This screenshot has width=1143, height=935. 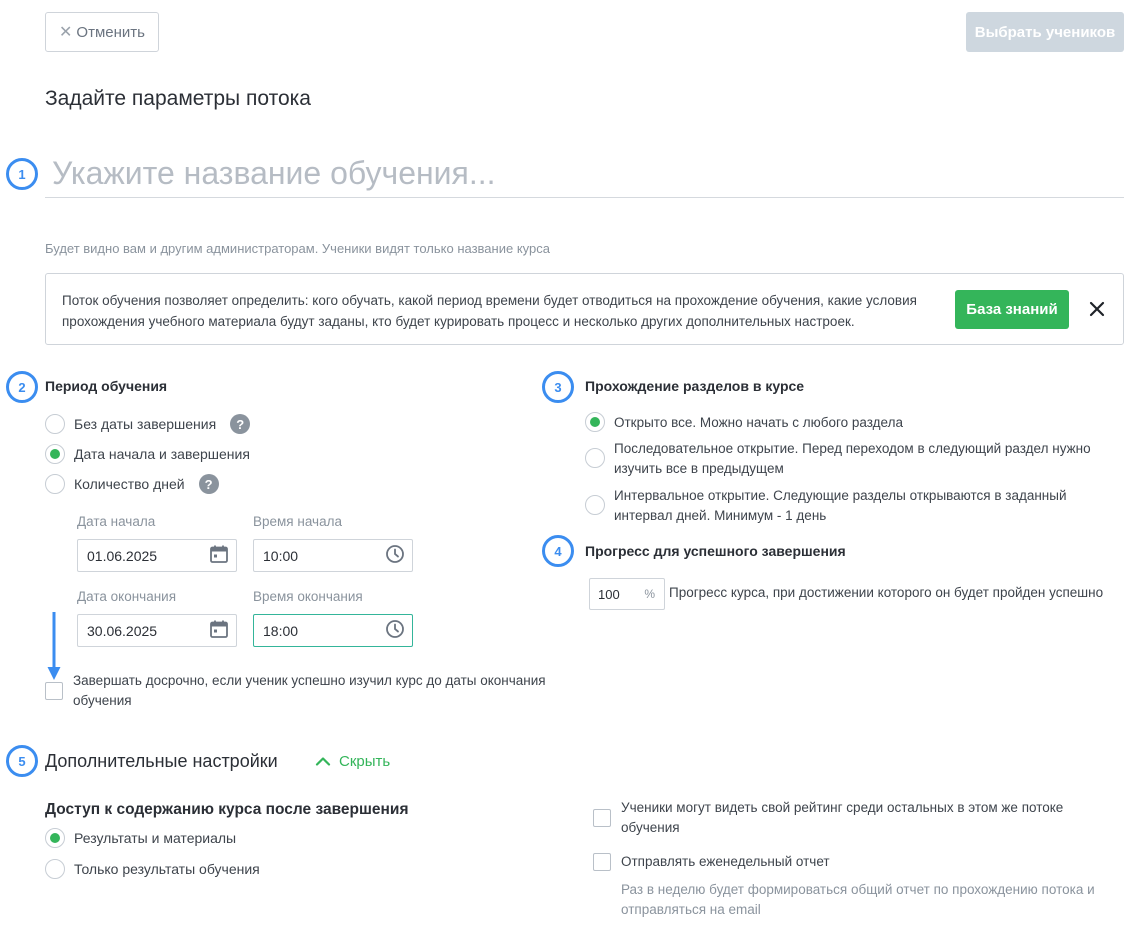 What do you see at coordinates (122, 555) in the screenshot?
I see `start-date-value: 01.06.2025` at bounding box center [122, 555].